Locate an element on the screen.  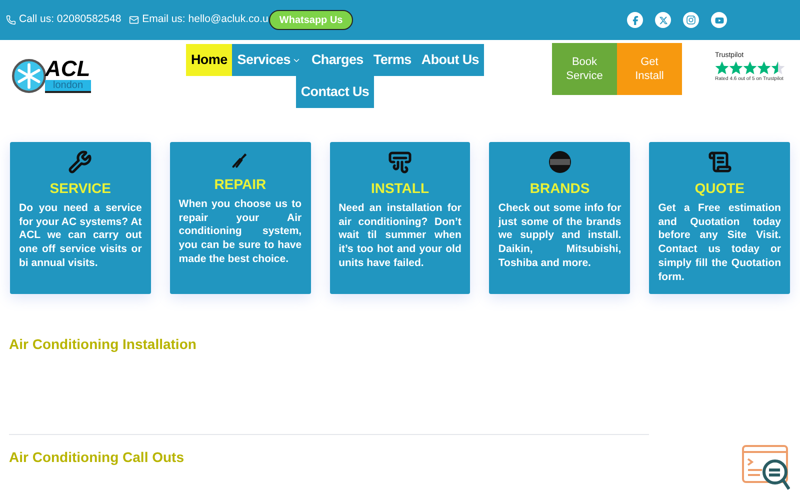
nav-link: Home is located at coordinates (209, 60).